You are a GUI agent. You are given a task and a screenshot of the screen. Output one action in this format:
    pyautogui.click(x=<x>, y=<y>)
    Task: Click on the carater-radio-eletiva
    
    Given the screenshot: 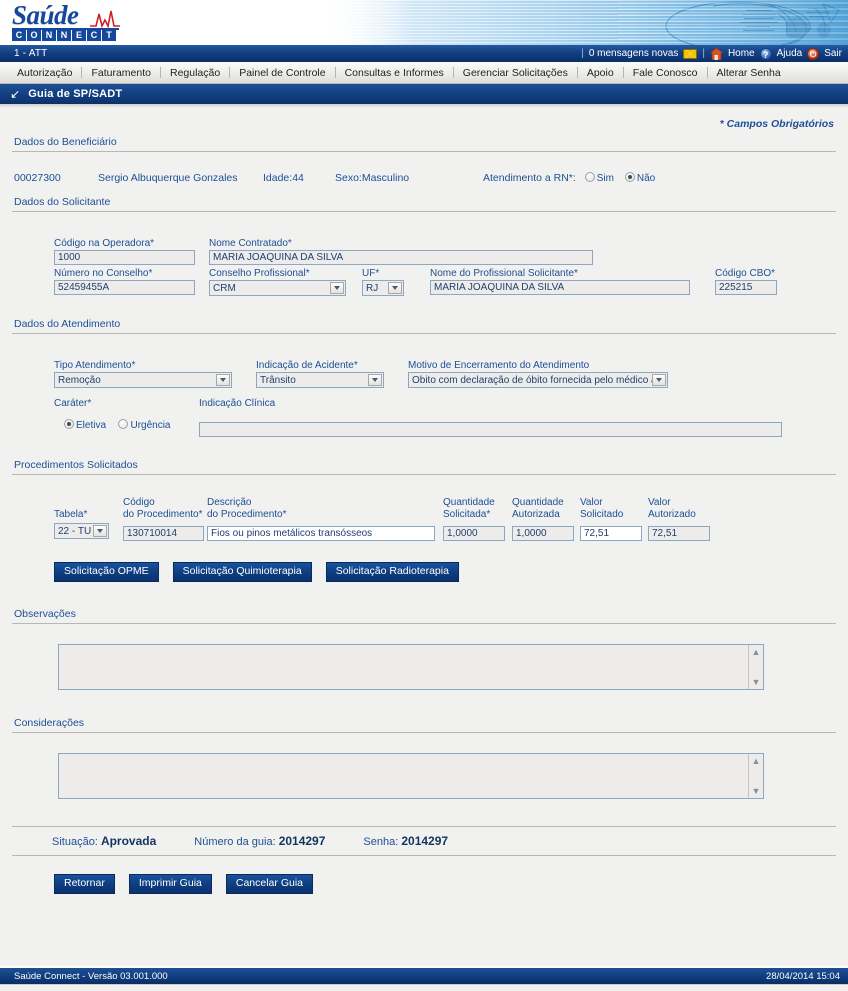 What is the action you would take?
    pyautogui.click(x=69, y=424)
    